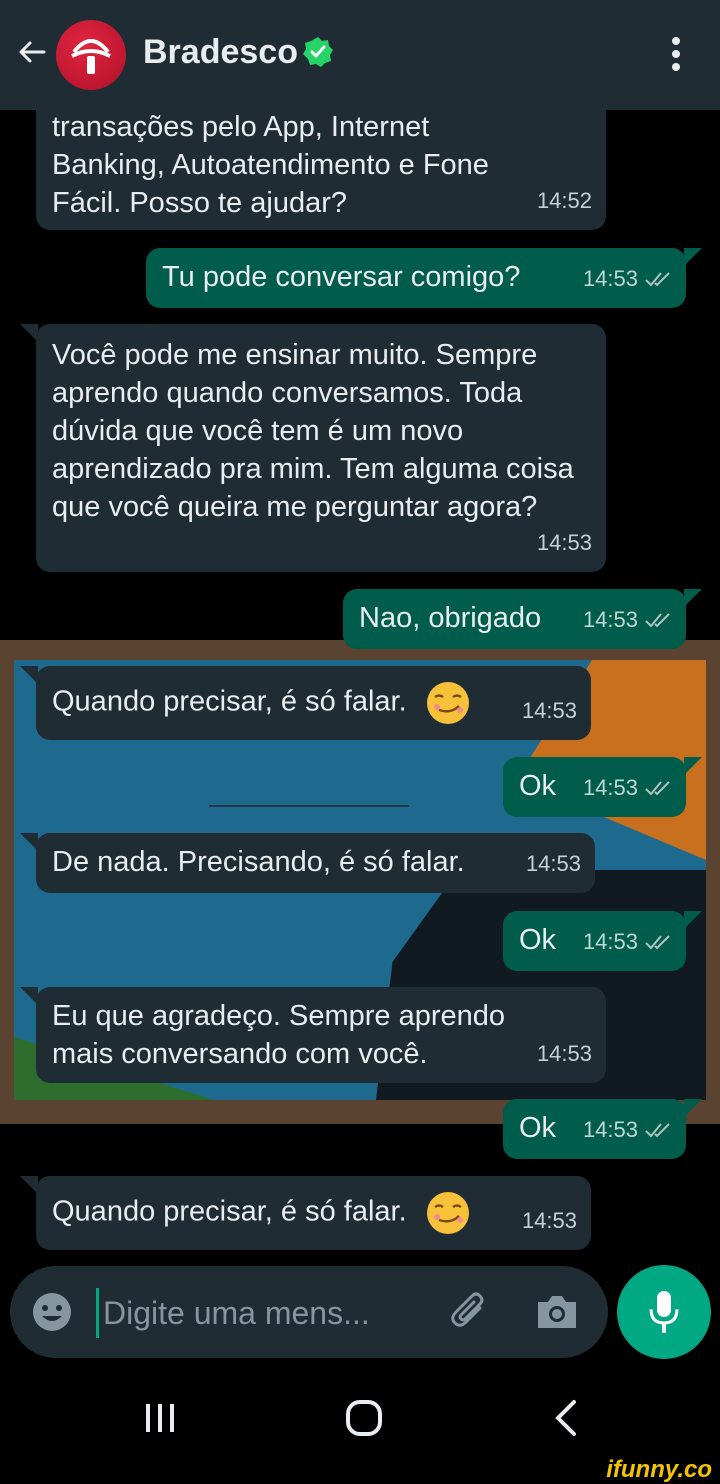 This screenshot has height=1484, width=720. I want to click on attach-icon, so click(471, 1313).